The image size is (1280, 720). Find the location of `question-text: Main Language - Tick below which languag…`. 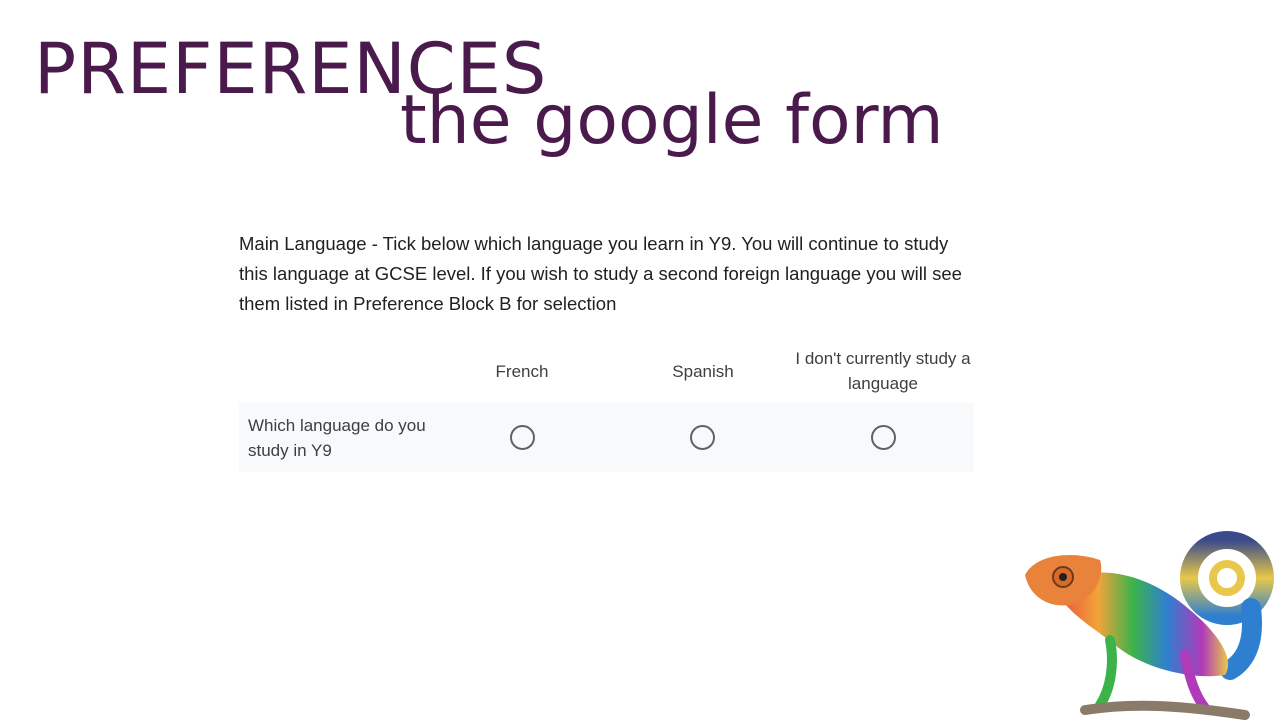

question-text: Main Language - Tick below which languag… is located at coordinates (600, 273).